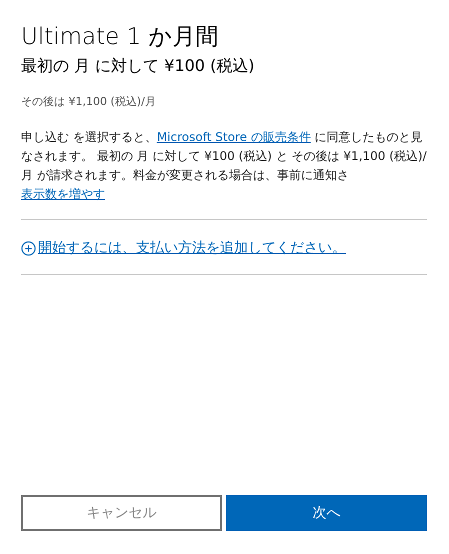 Image resolution: width=449 pixels, height=554 pixels. What do you see at coordinates (63, 194) in the screenshot?
I see `show-more-link: 表示数を増やす` at bounding box center [63, 194].